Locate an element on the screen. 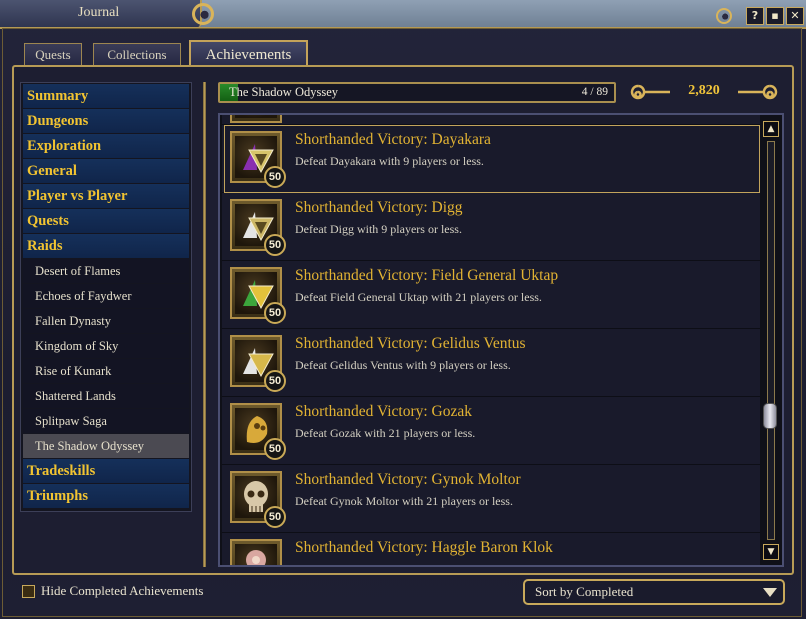 Image resolution: width=806 pixels, height=619 pixels. minimize-button: ▪ is located at coordinates (775, 16).